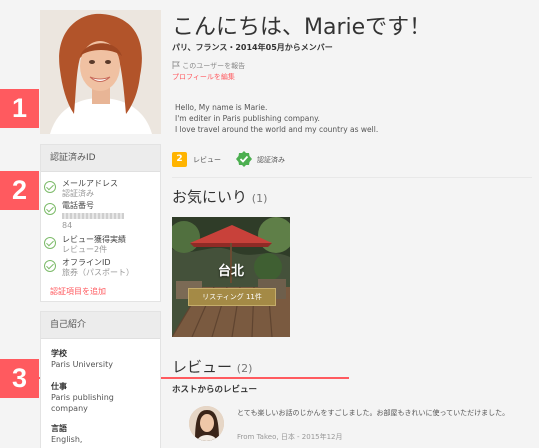  What do you see at coordinates (247, 118) in the screenshot?
I see `bio-line: I'm editer in Paris publishing company.` at bounding box center [247, 118].